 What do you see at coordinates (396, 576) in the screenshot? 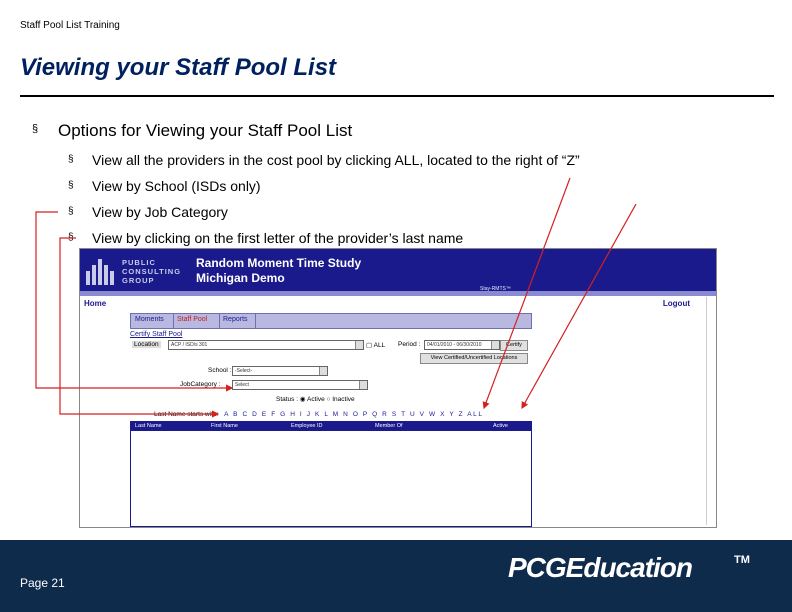
I see `slide-footer: Page 21 PCGEducation TM` at bounding box center [396, 576].